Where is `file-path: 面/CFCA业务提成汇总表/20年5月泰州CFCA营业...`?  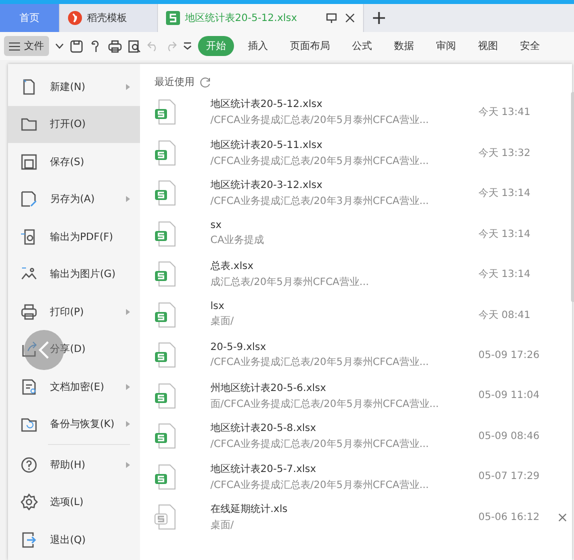 file-path: 面/CFCA业务提成汇总表/20年5月泰州CFCA营业... is located at coordinates (325, 404).